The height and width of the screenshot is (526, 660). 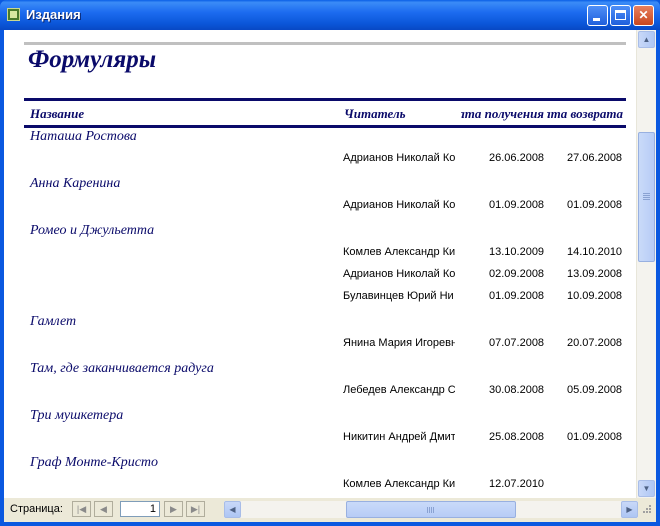 I want to click on book-title: Там, где заканчивается радуга, so click(x=122, y=368).